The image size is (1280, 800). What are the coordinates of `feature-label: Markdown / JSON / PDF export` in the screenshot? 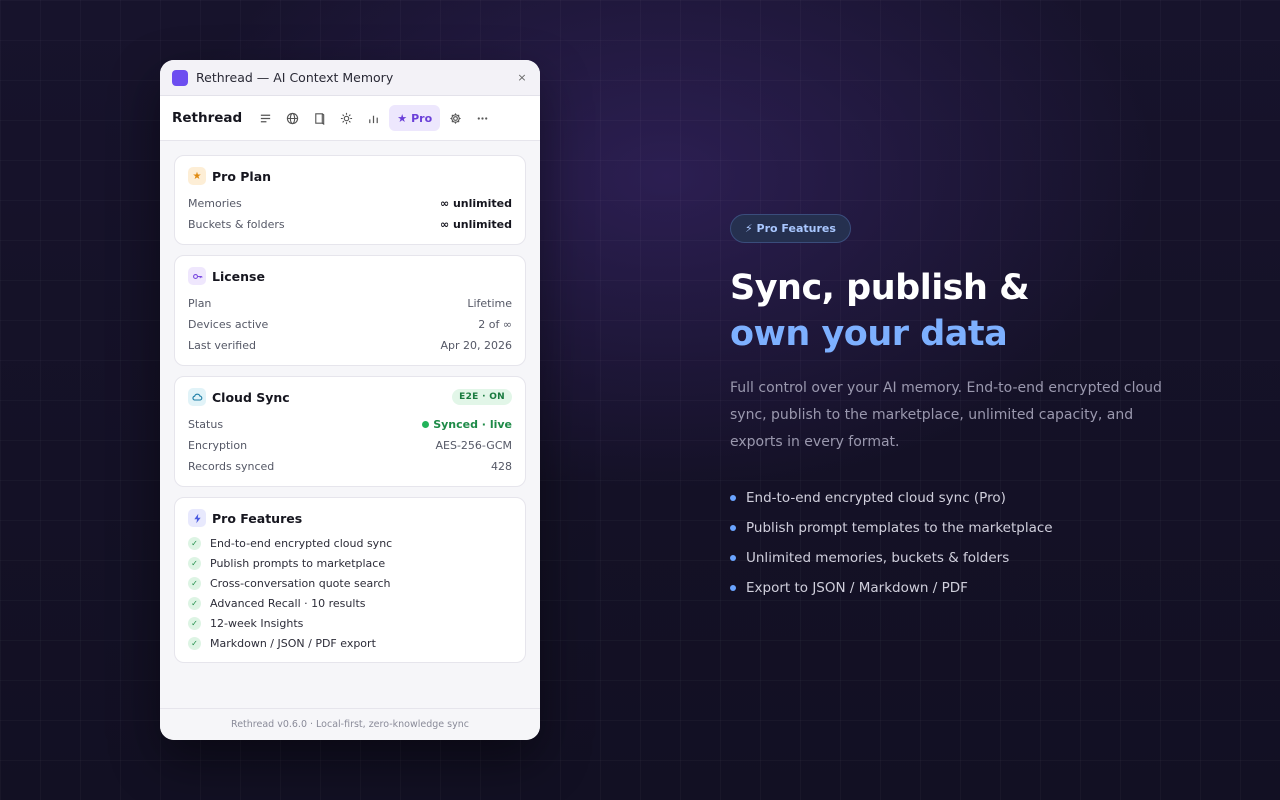 It's located at (293, 643).